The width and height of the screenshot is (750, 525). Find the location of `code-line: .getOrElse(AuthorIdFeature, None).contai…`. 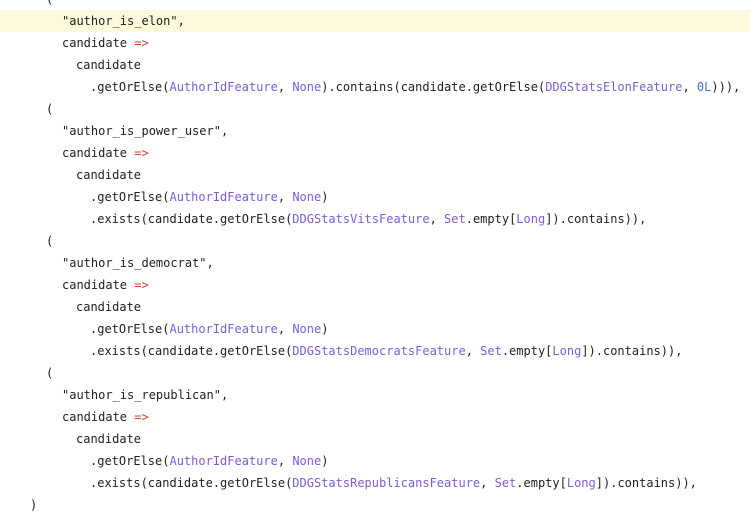

code-line: .getOrElse(AuthorIdFeature, None).contai… is located at coordinates (375, 87).